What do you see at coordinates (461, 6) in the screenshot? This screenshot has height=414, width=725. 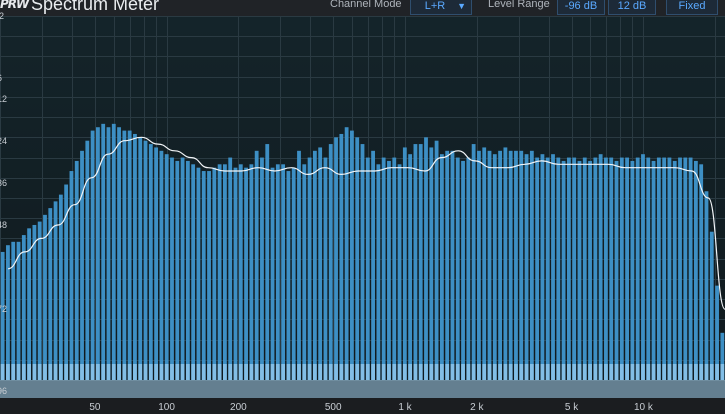 I see `chevron-down-icon: ▼` at bounding box center [461, 6].